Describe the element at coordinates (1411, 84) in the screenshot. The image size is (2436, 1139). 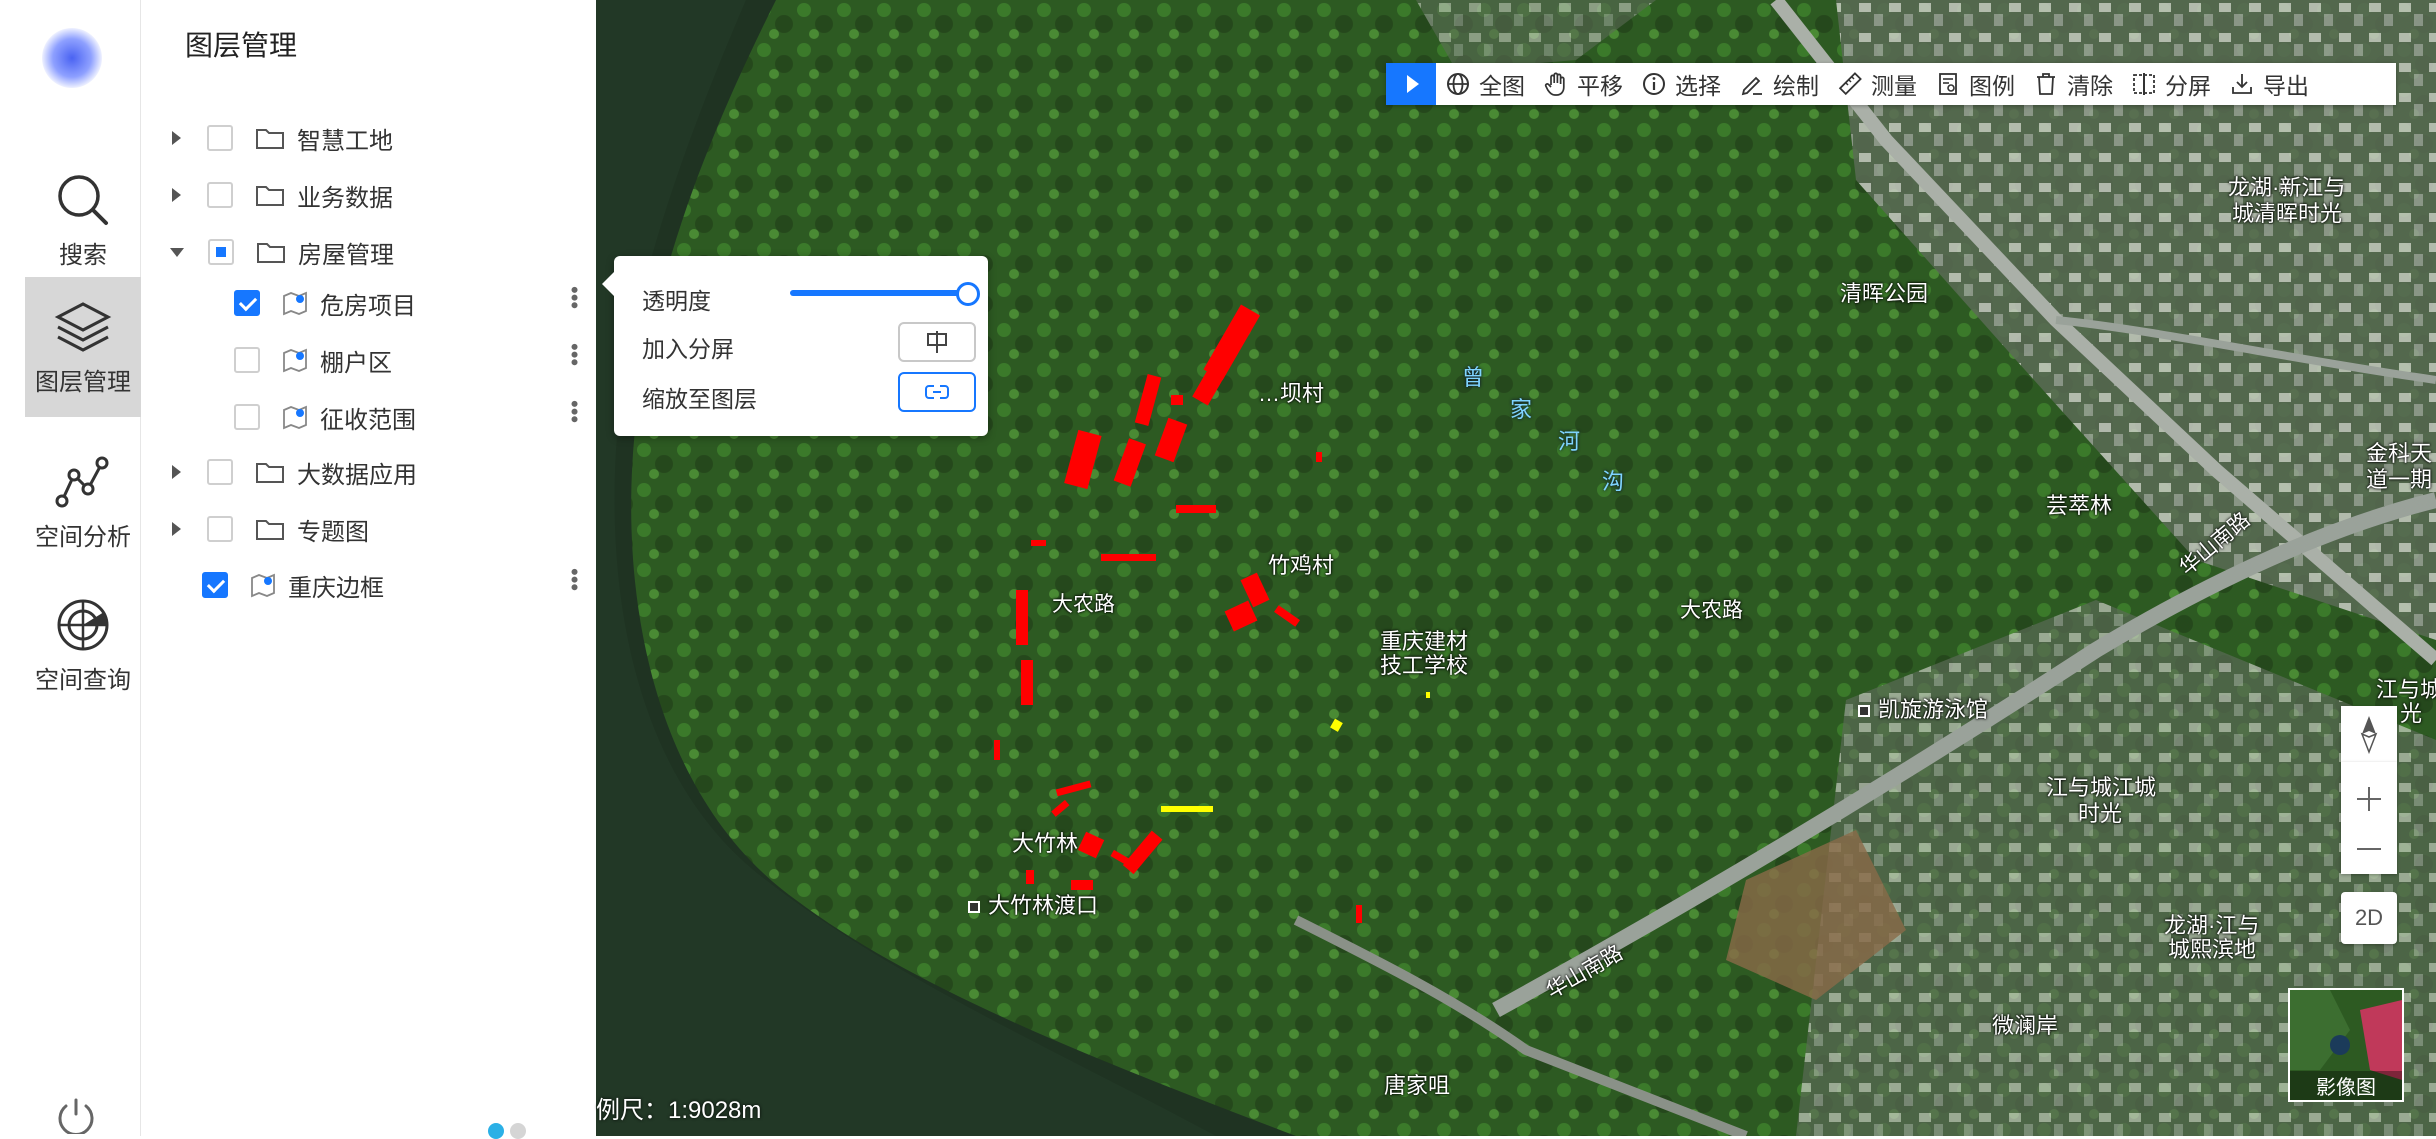
I see `toolbar-toggle-button` at that location.